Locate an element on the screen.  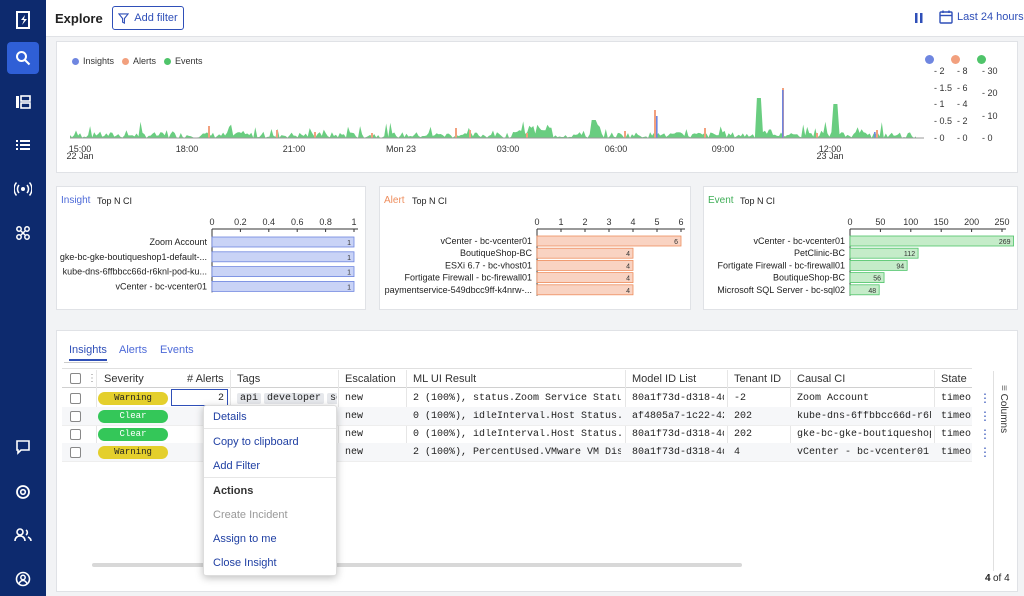
alert-bar-label: Fortigate Firewall - bc-firewall01 is located at coordinates (468, 278).